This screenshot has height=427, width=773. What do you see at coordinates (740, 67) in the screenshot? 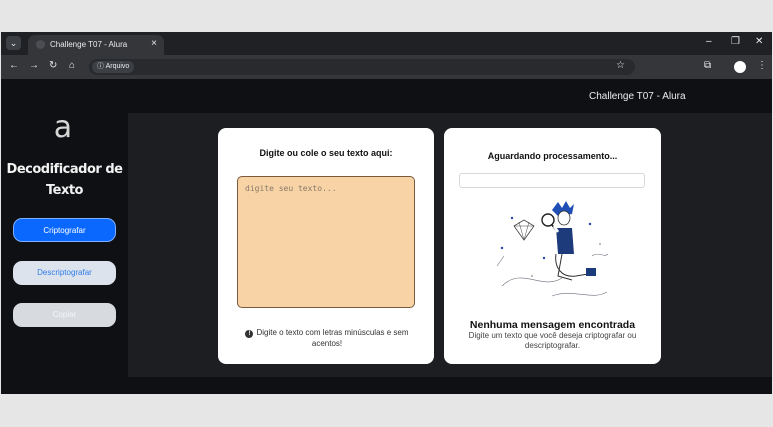
I see `profile-avatar` at bounding box center [740, 67].